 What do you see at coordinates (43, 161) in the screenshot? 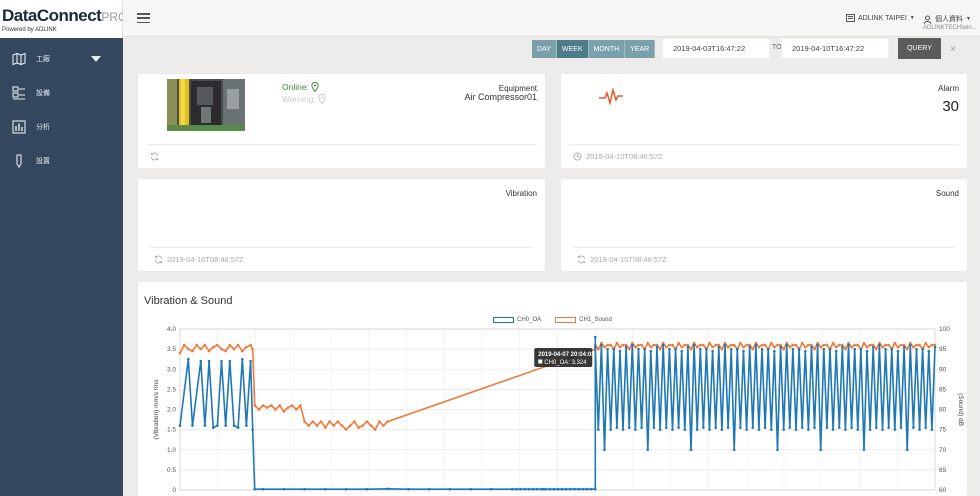
I see `sidebar-item-label: 設置` at bounding box center [43, 161].